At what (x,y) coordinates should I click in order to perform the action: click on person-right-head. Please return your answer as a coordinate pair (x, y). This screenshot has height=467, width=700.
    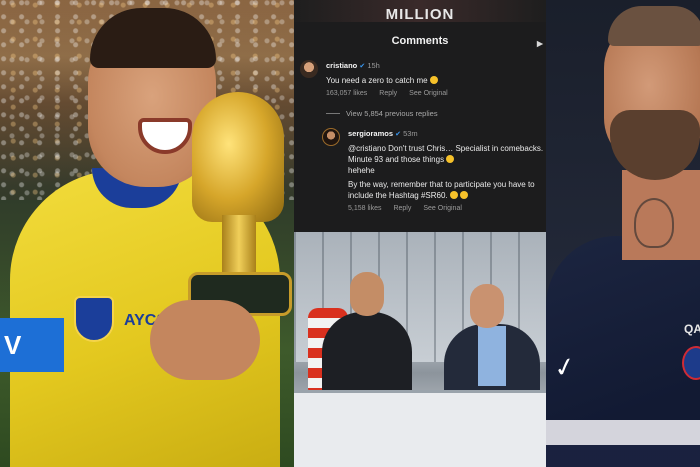
    Looking at the image, I should click on (487, 306).